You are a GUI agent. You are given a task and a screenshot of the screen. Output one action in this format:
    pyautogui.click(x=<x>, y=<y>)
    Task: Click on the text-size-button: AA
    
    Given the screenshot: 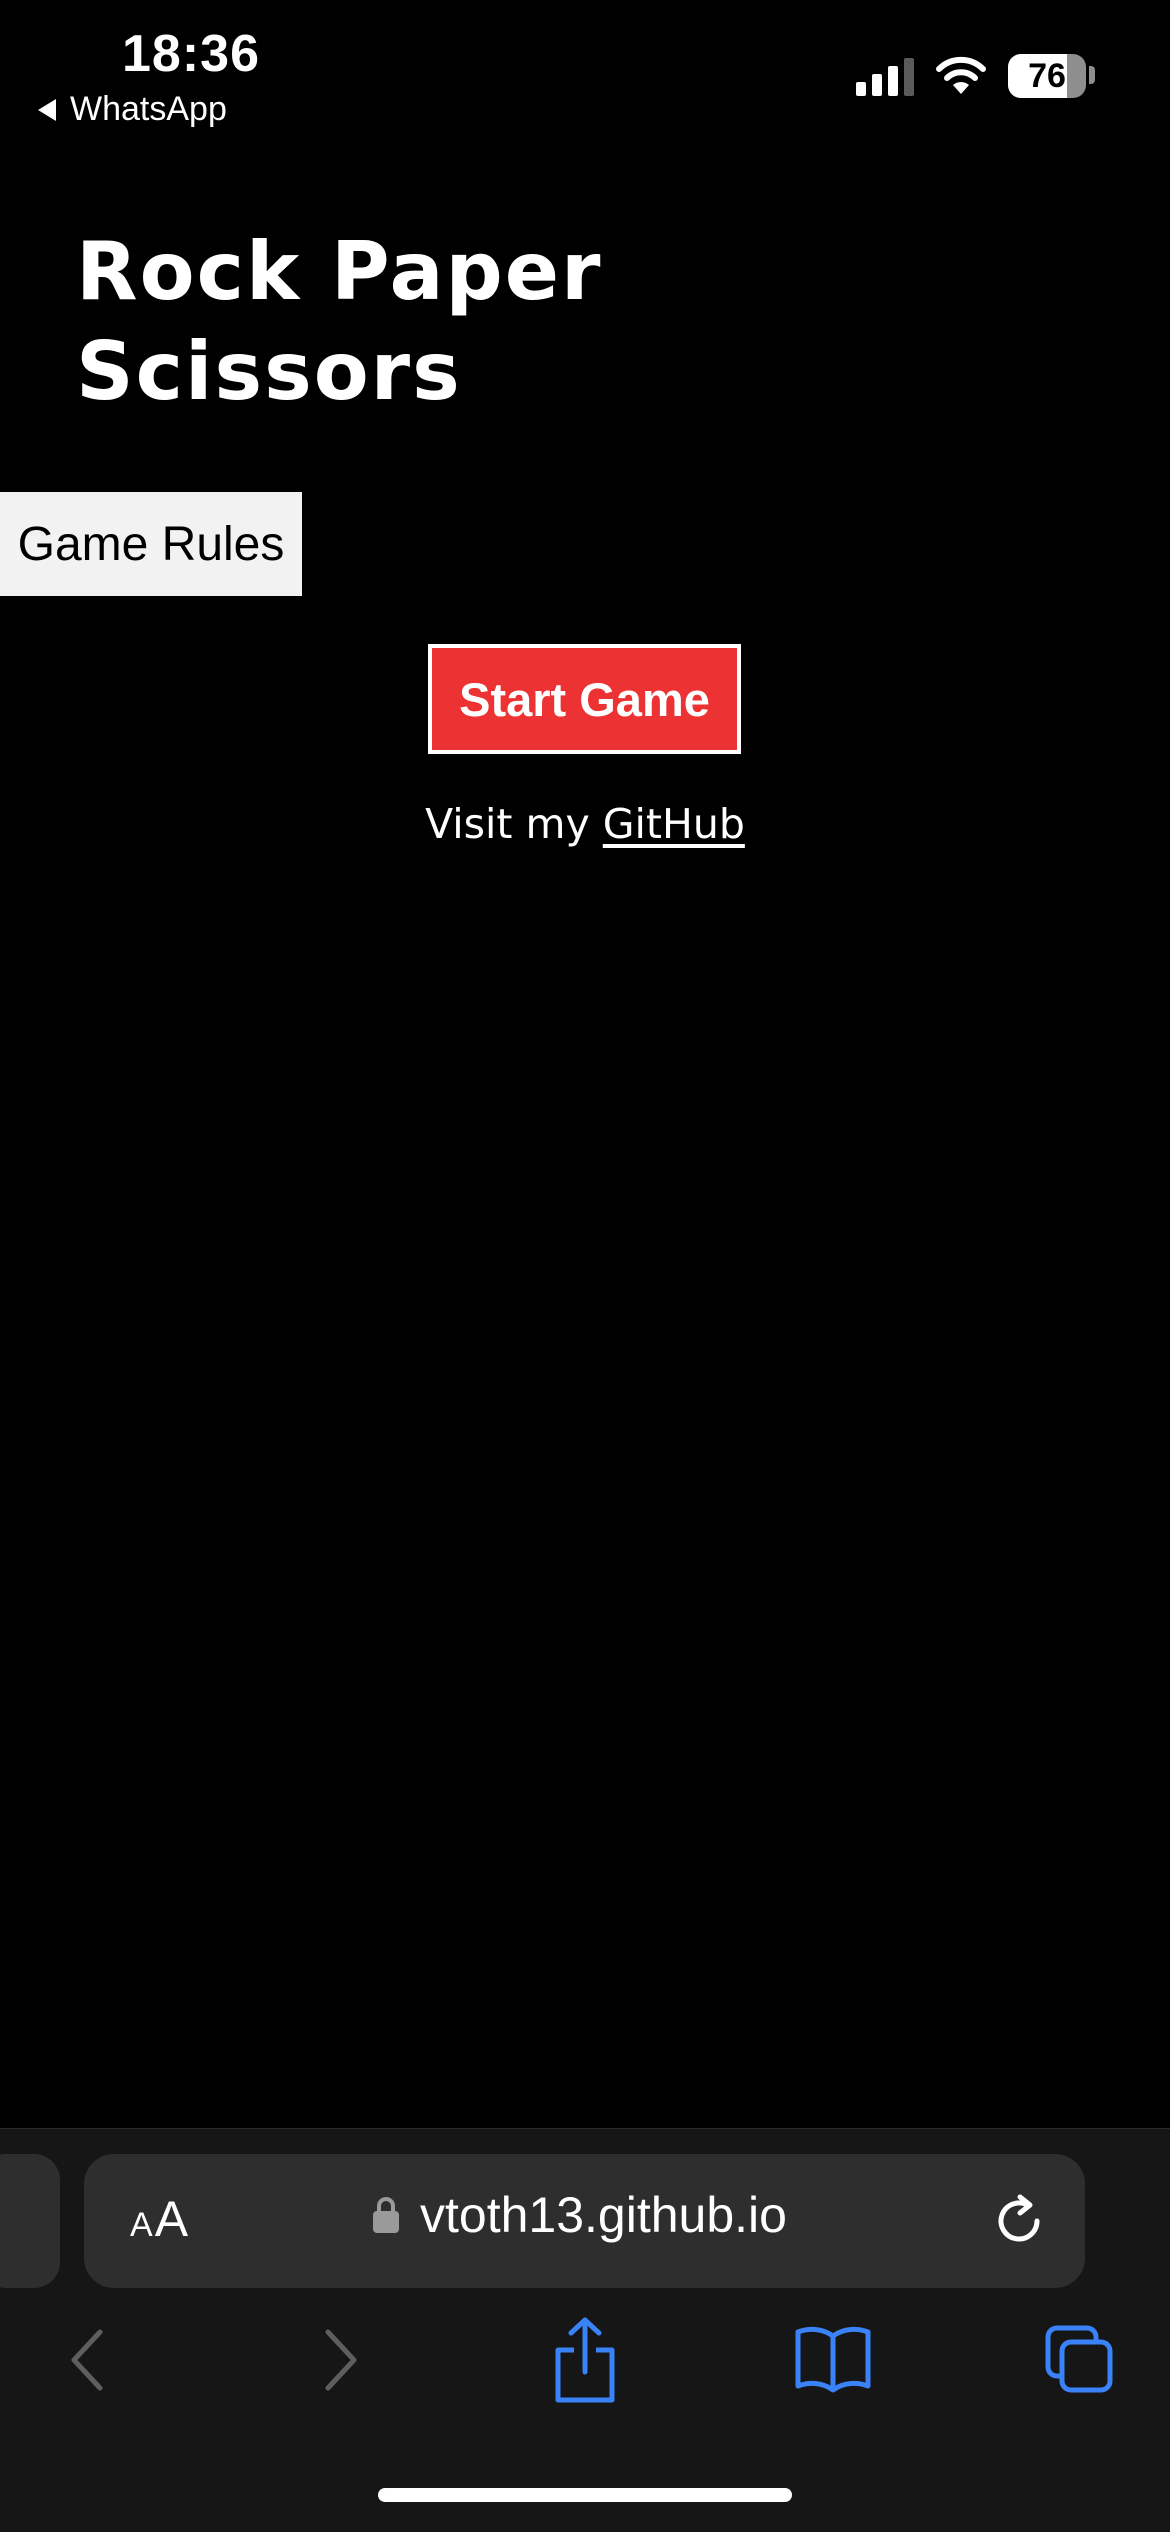 What is the action you would take?
    pyautogui.click(x=159, y=2219)
    